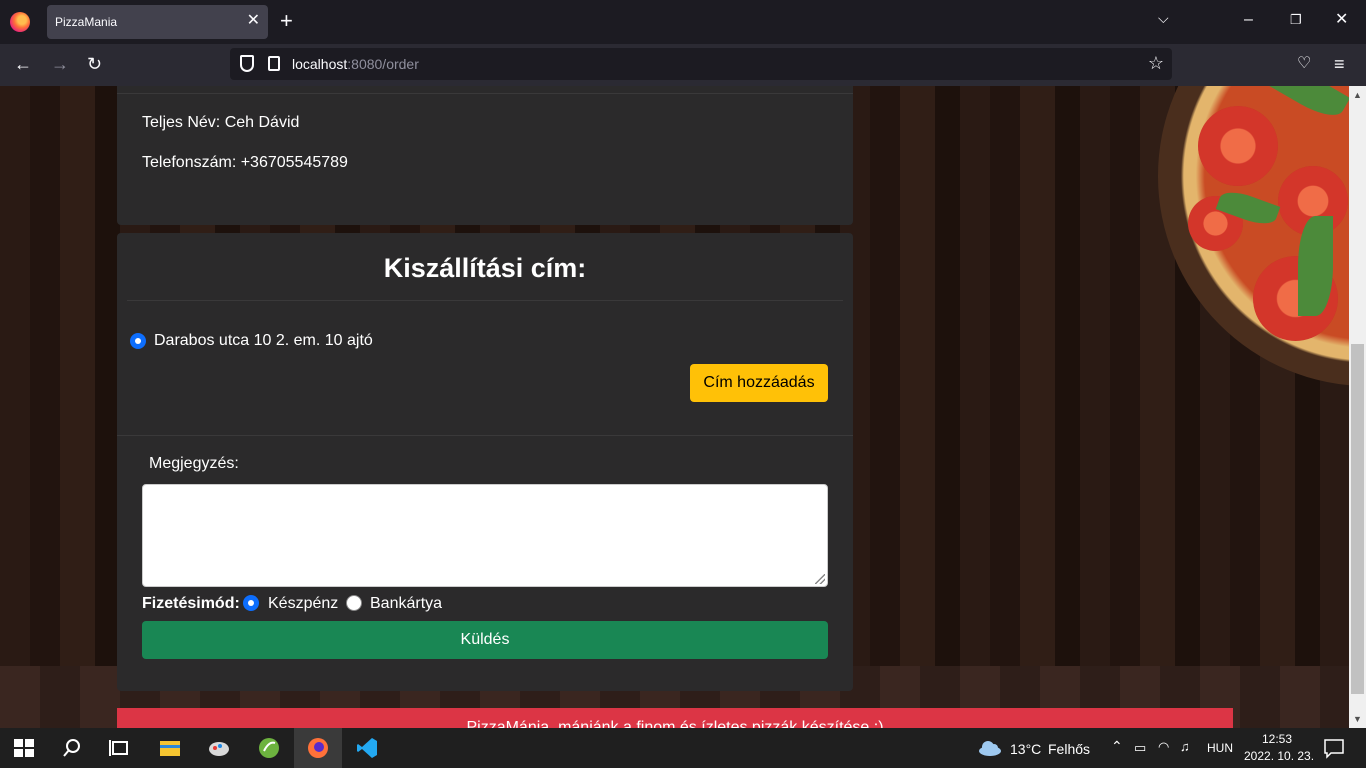  What do you see at coordinates (263, 340) in the screenshot?
I see `address-label: Darabos utca 10 2. em. 10 ajtó` at bounding box center [263, 340].